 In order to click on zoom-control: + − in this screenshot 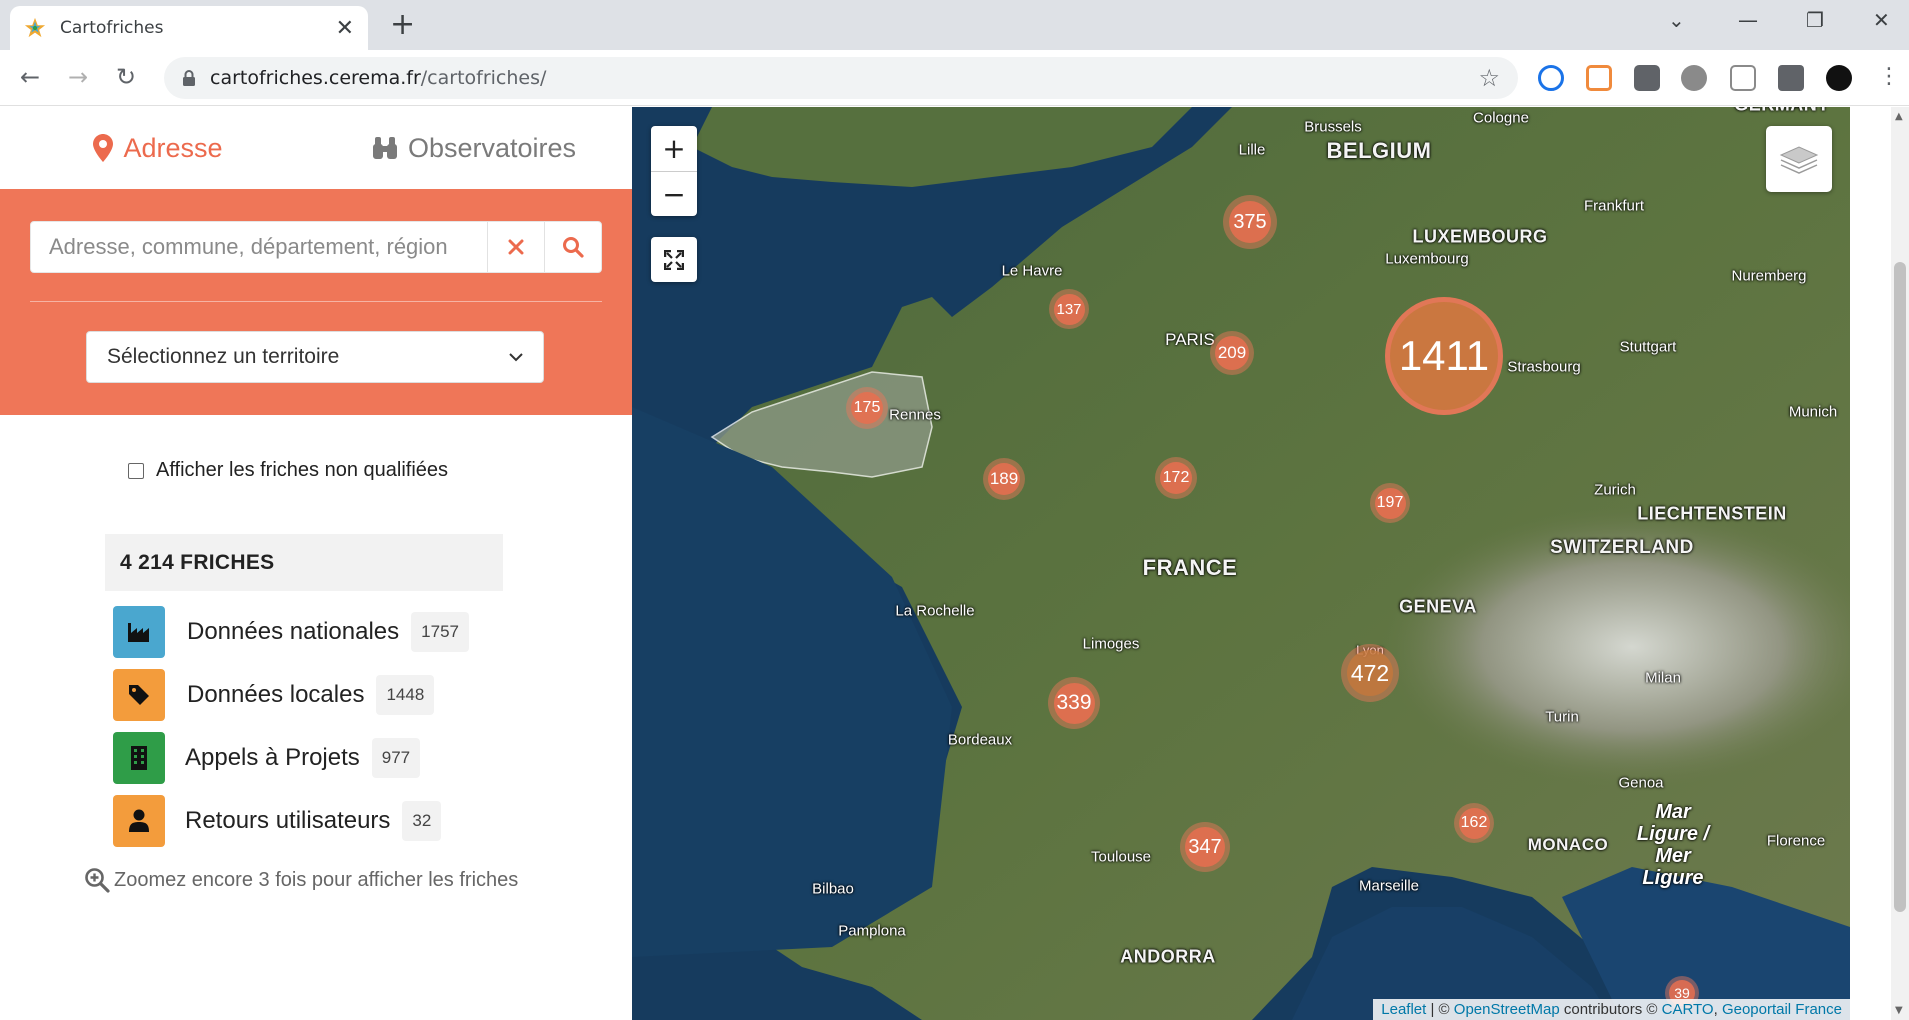, I will do `click(674, 171)`.